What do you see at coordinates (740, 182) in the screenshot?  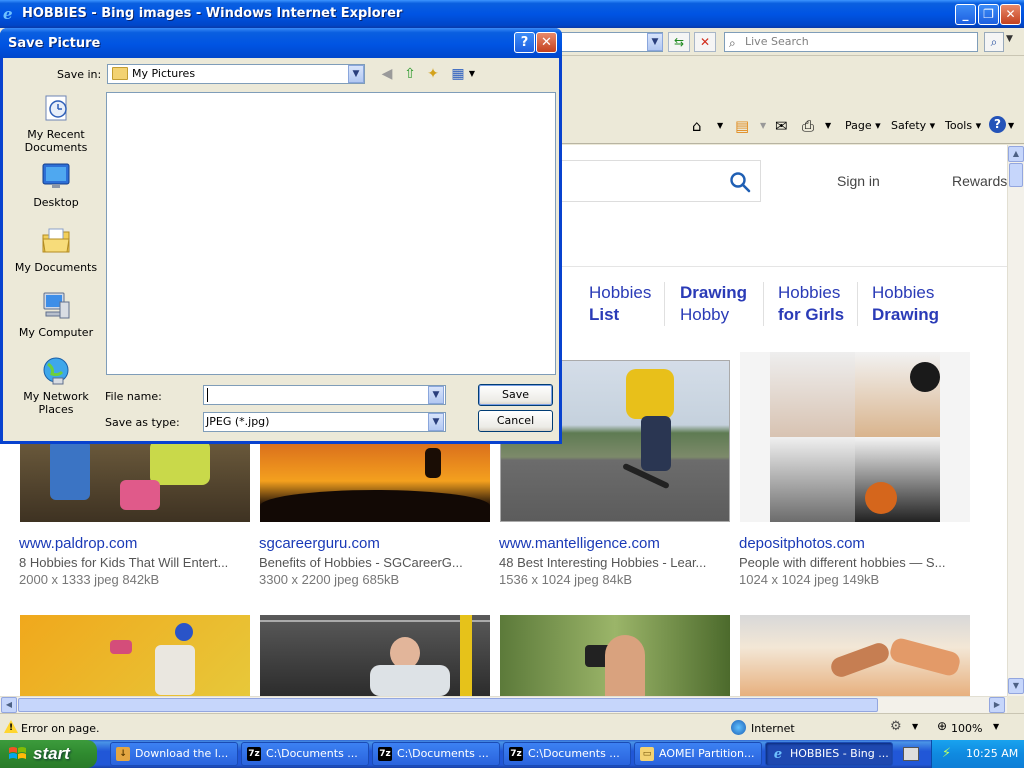 I see `bing-search-icon` at bounding box center [740, 182].